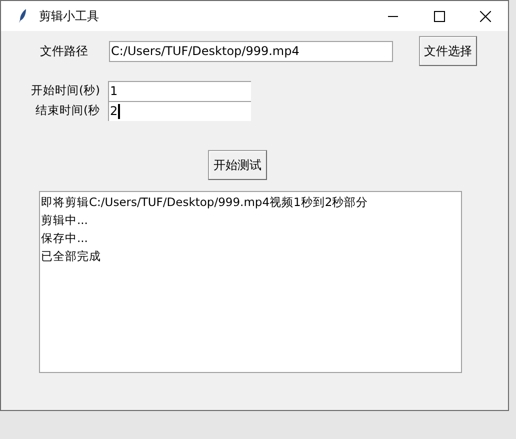 The width and height of the screenshot is (516, 439). What do you see at coordinates (71, 256) in the screenshot?
I see `log-line: 已全部完成` at bounding box center [71, 256].